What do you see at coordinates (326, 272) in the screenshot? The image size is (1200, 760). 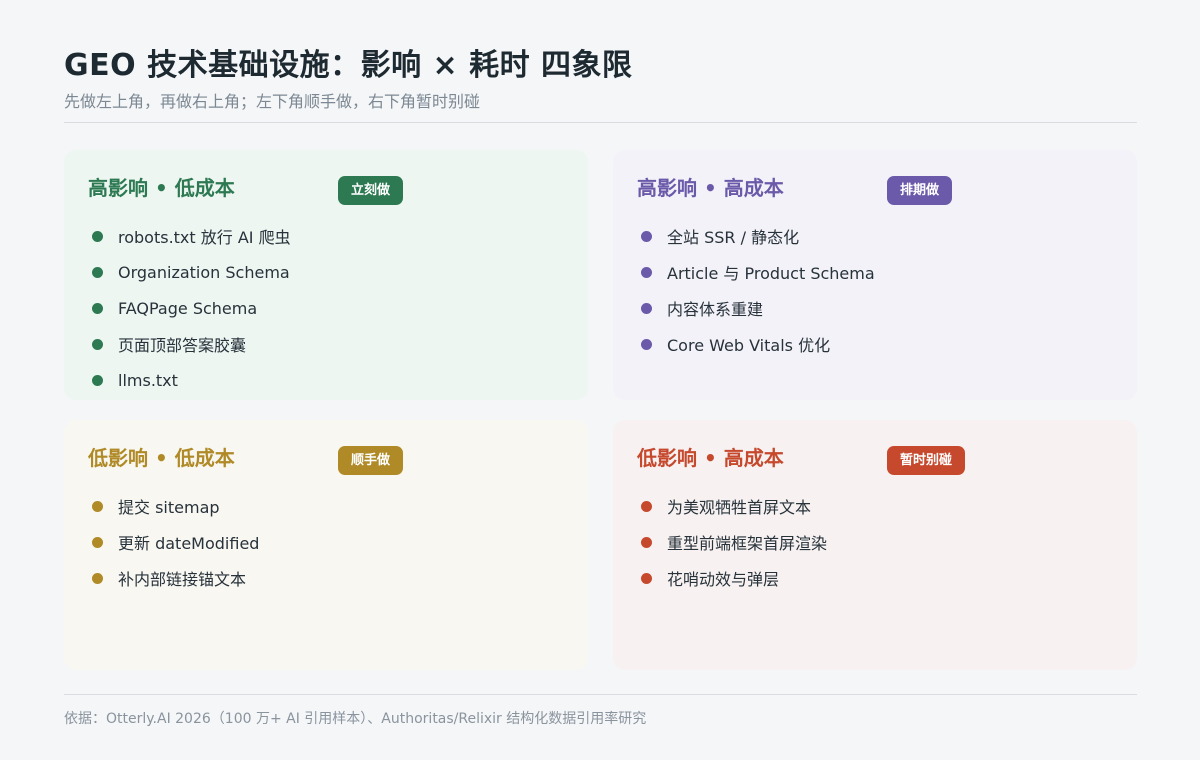 I see `list-item: Organization Schema` at bounding box center [326, 272].